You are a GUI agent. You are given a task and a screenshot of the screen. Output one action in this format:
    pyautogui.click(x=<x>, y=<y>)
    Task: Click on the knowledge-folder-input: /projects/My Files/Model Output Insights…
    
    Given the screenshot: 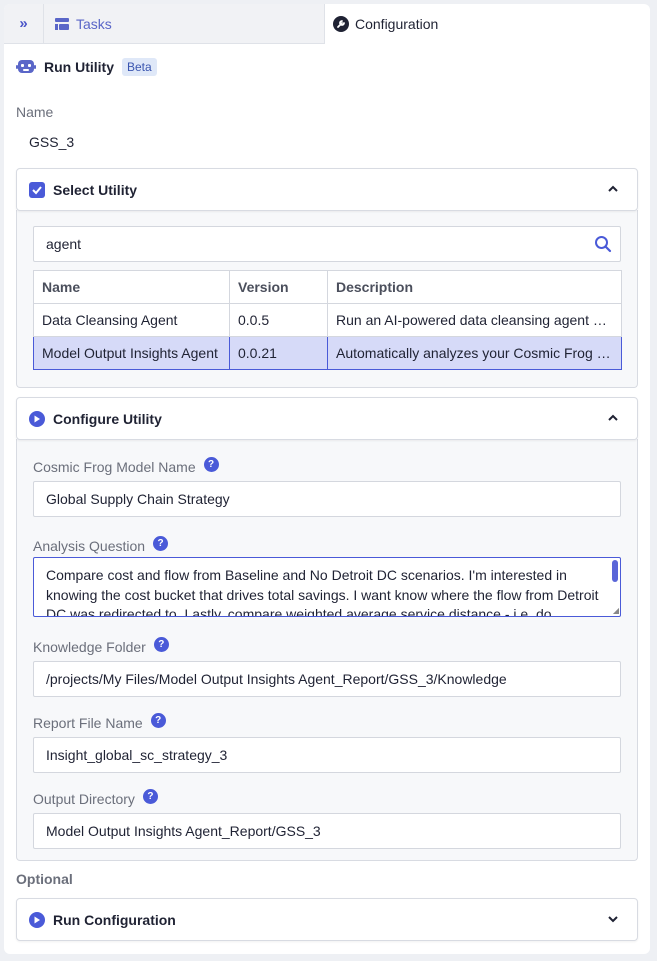 What is the action you would take?
    pyautogui.click(x=327, y=679)
    